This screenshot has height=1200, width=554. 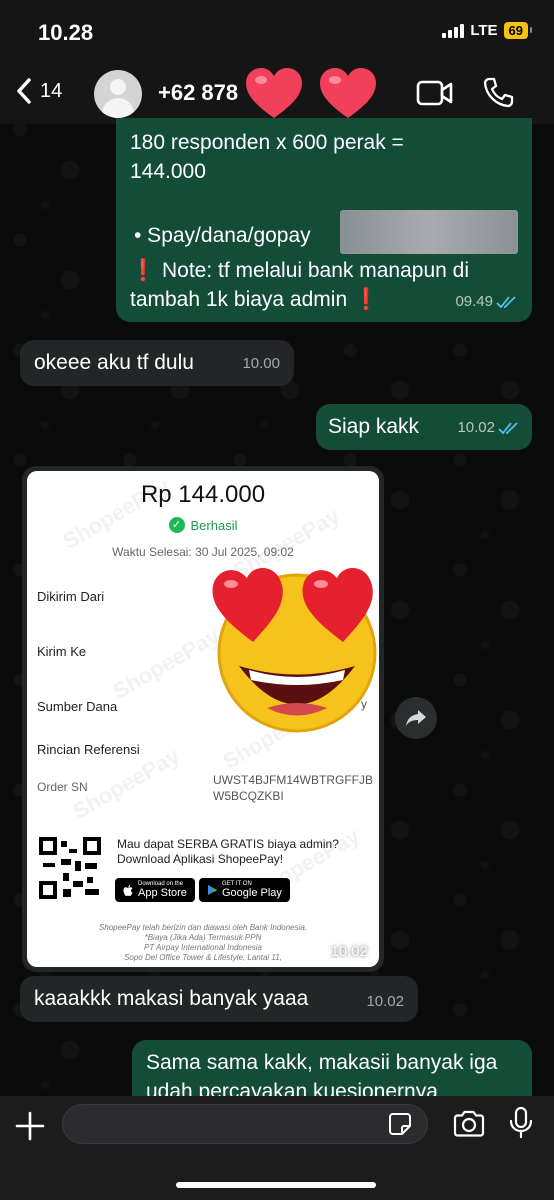 I want to click on unread-count: 14, so click(x=51, y=90).